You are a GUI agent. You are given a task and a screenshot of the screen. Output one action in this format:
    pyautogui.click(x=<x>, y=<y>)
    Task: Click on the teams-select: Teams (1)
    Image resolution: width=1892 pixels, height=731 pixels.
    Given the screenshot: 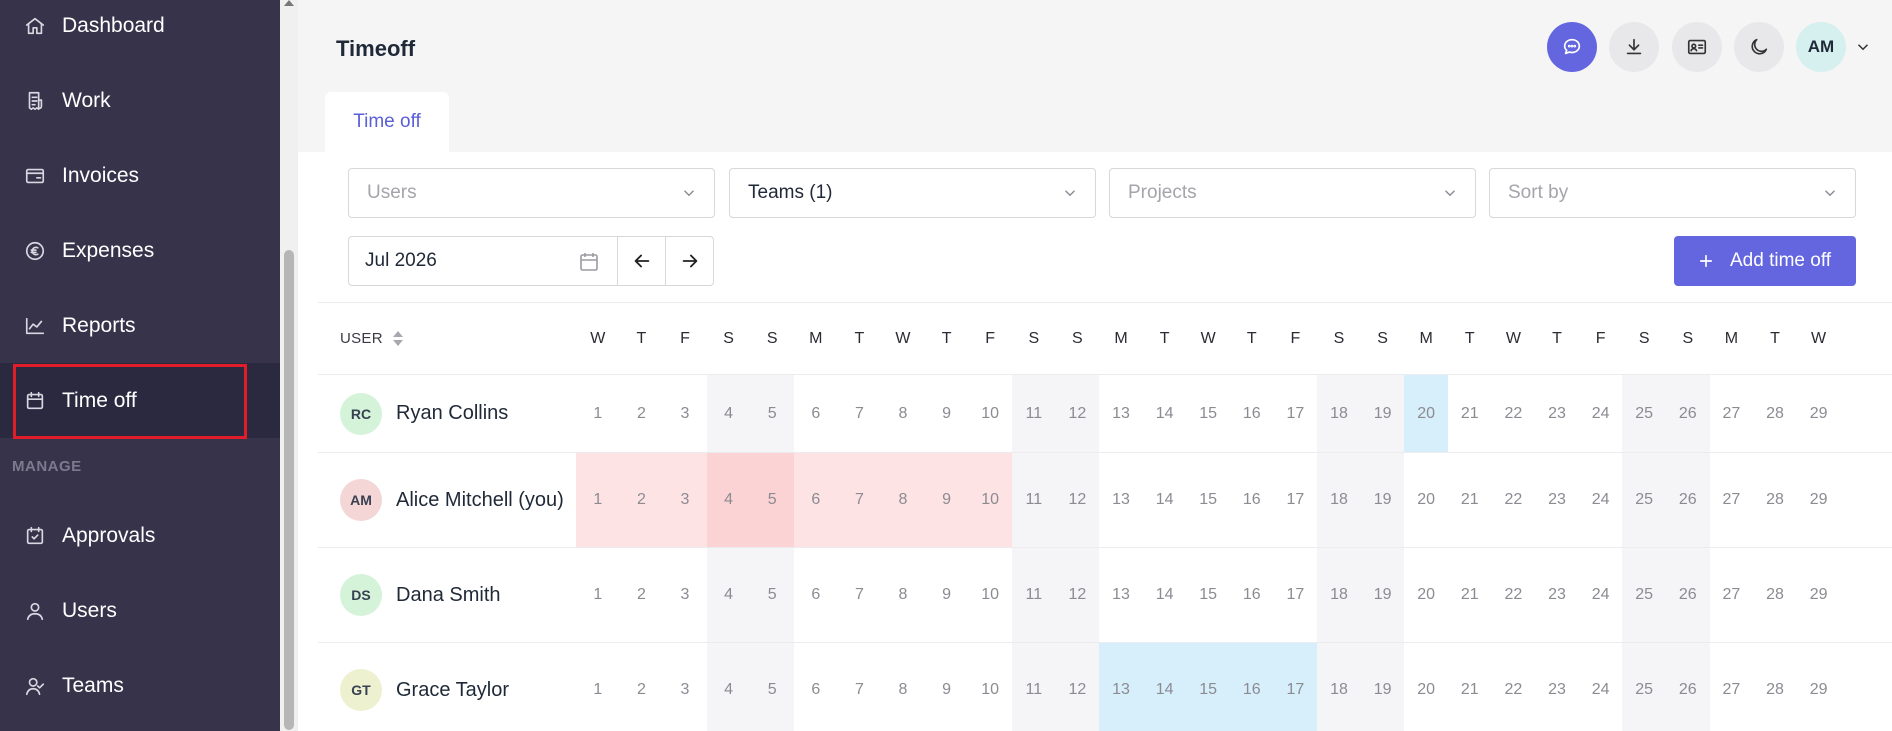 What is the action you would take?
    pyautogui.click(x=912, y=193)
    